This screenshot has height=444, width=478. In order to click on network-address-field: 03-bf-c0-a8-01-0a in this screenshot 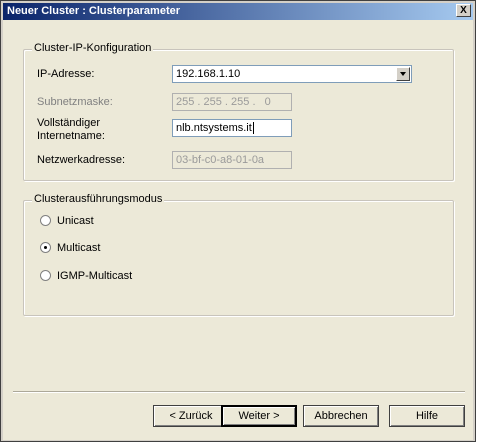, I will do `click(232, 160)`.